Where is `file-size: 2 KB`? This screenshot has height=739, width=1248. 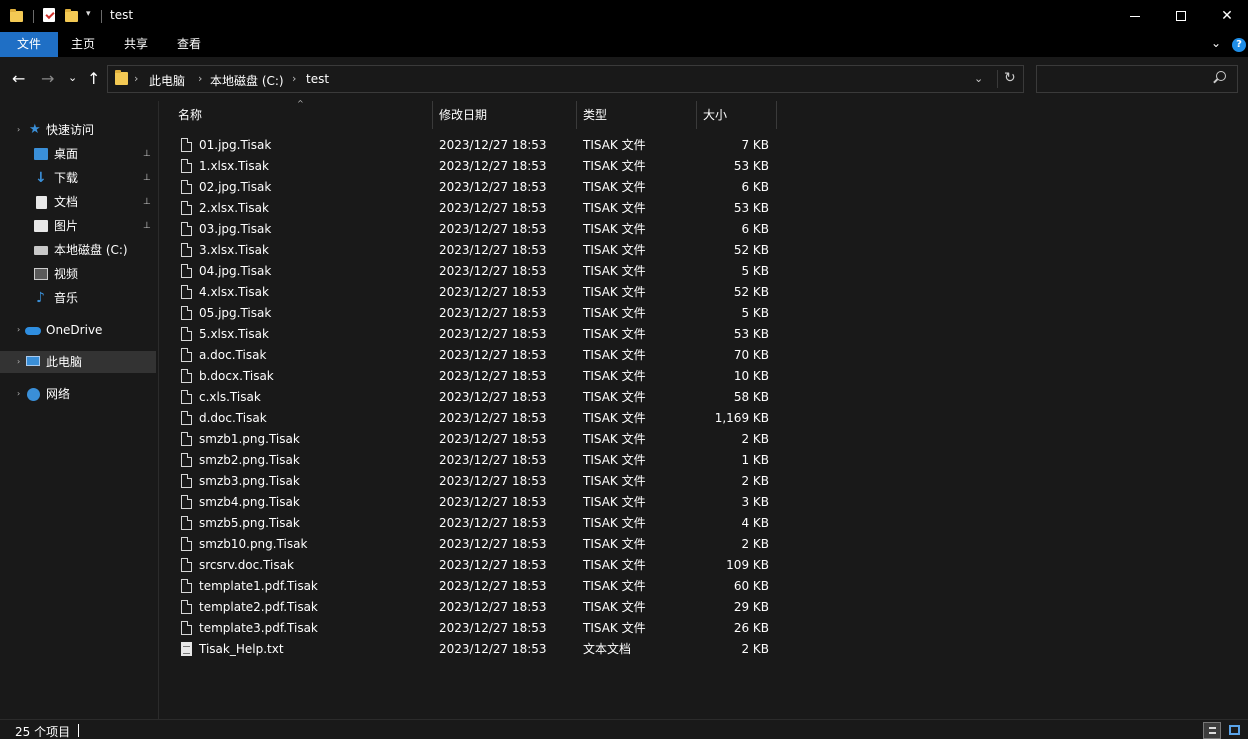
file-size: 2 KB is located at coordinates (755, 439).